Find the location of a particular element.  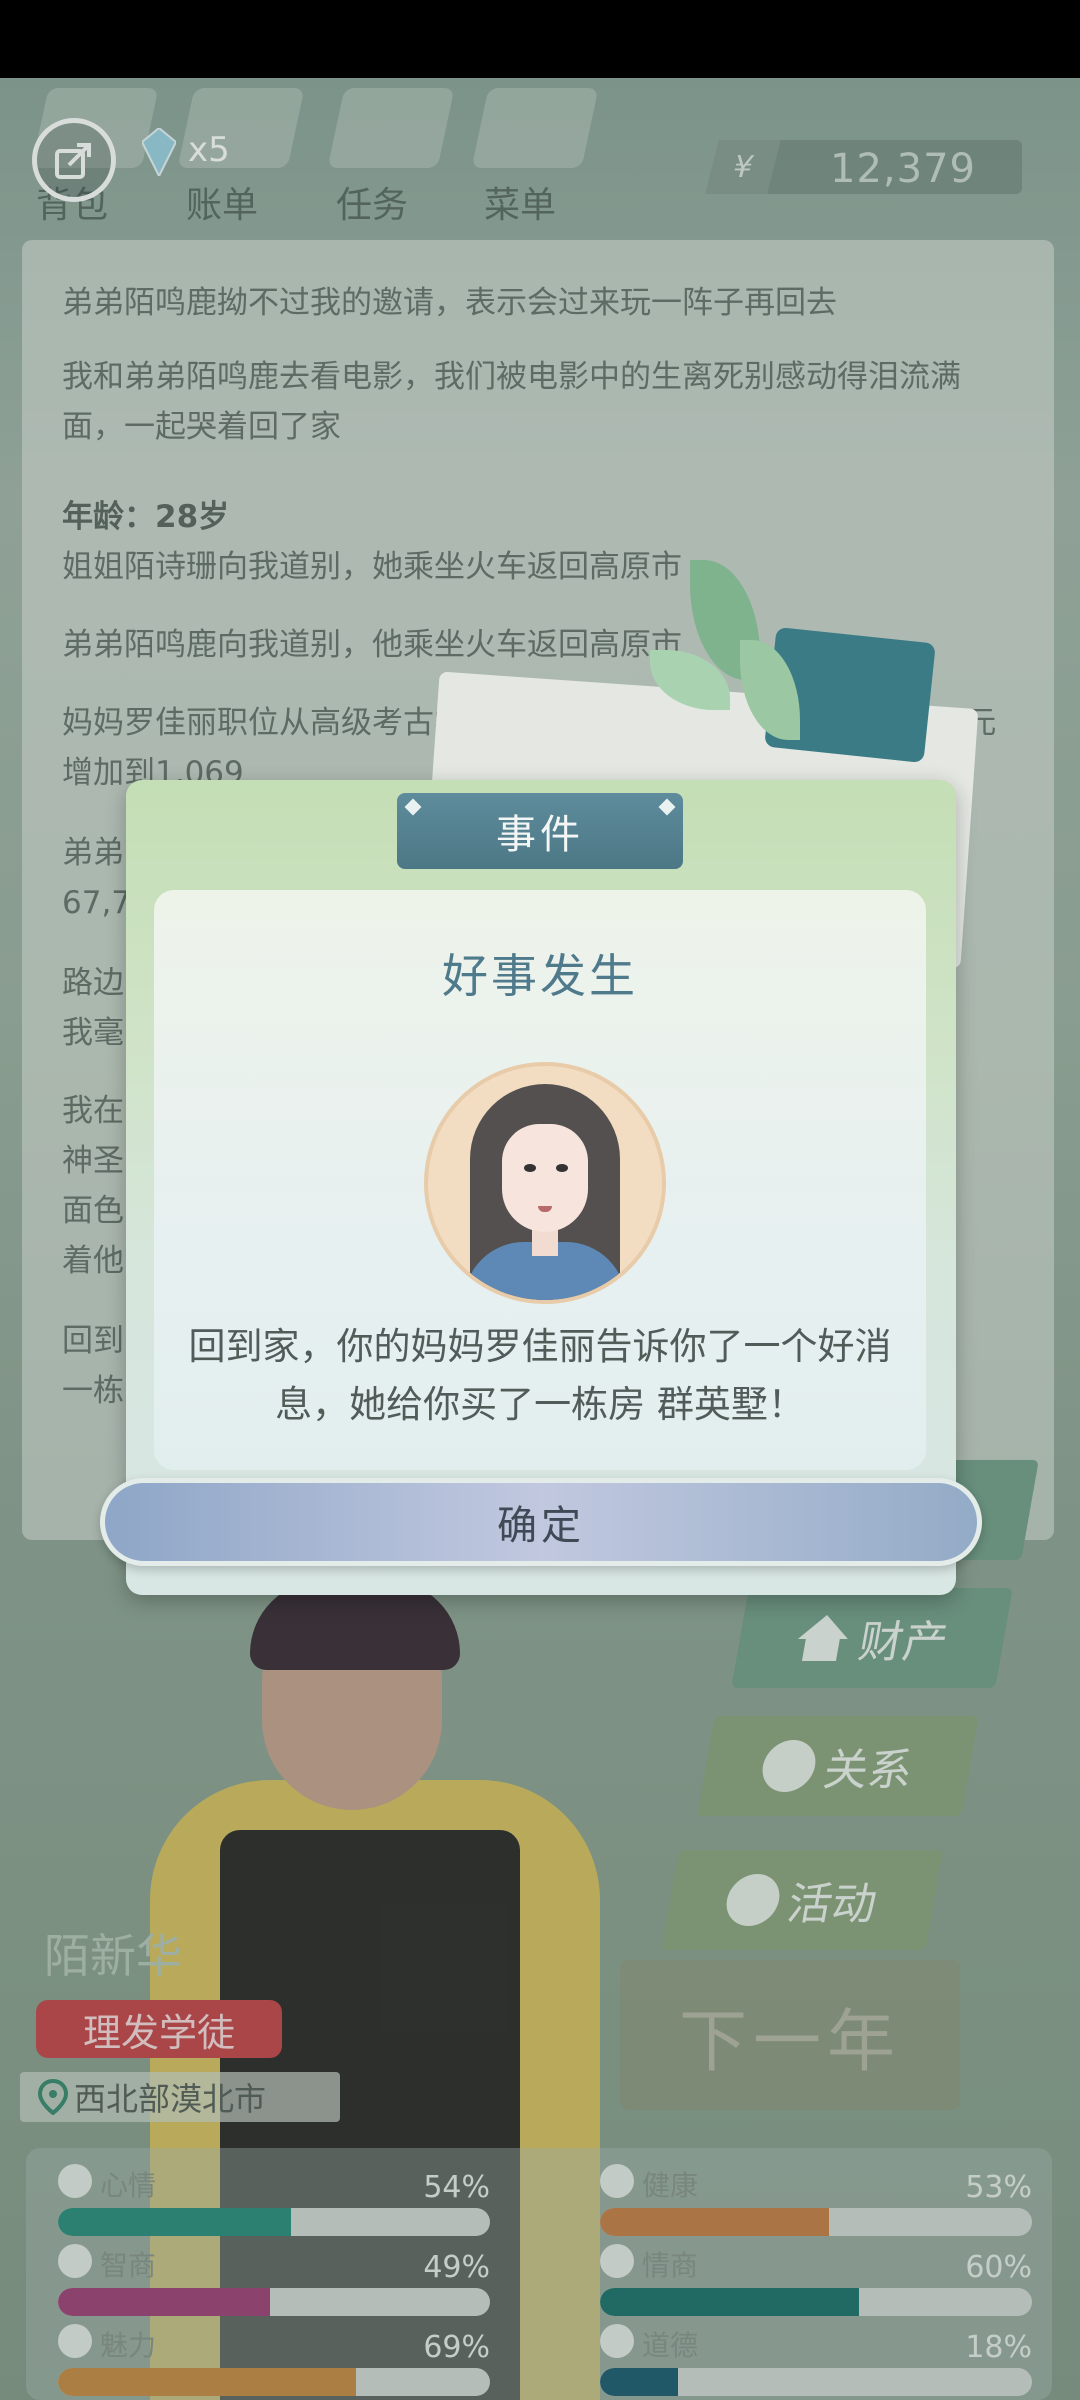

status-bar is located at coordinates (540, 39).